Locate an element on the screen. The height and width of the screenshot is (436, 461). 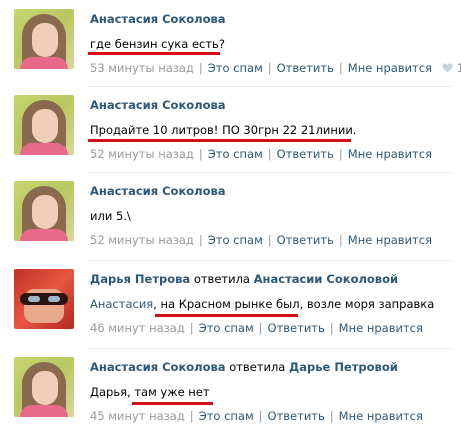
heart-icon is located at coordinates (447, 69).